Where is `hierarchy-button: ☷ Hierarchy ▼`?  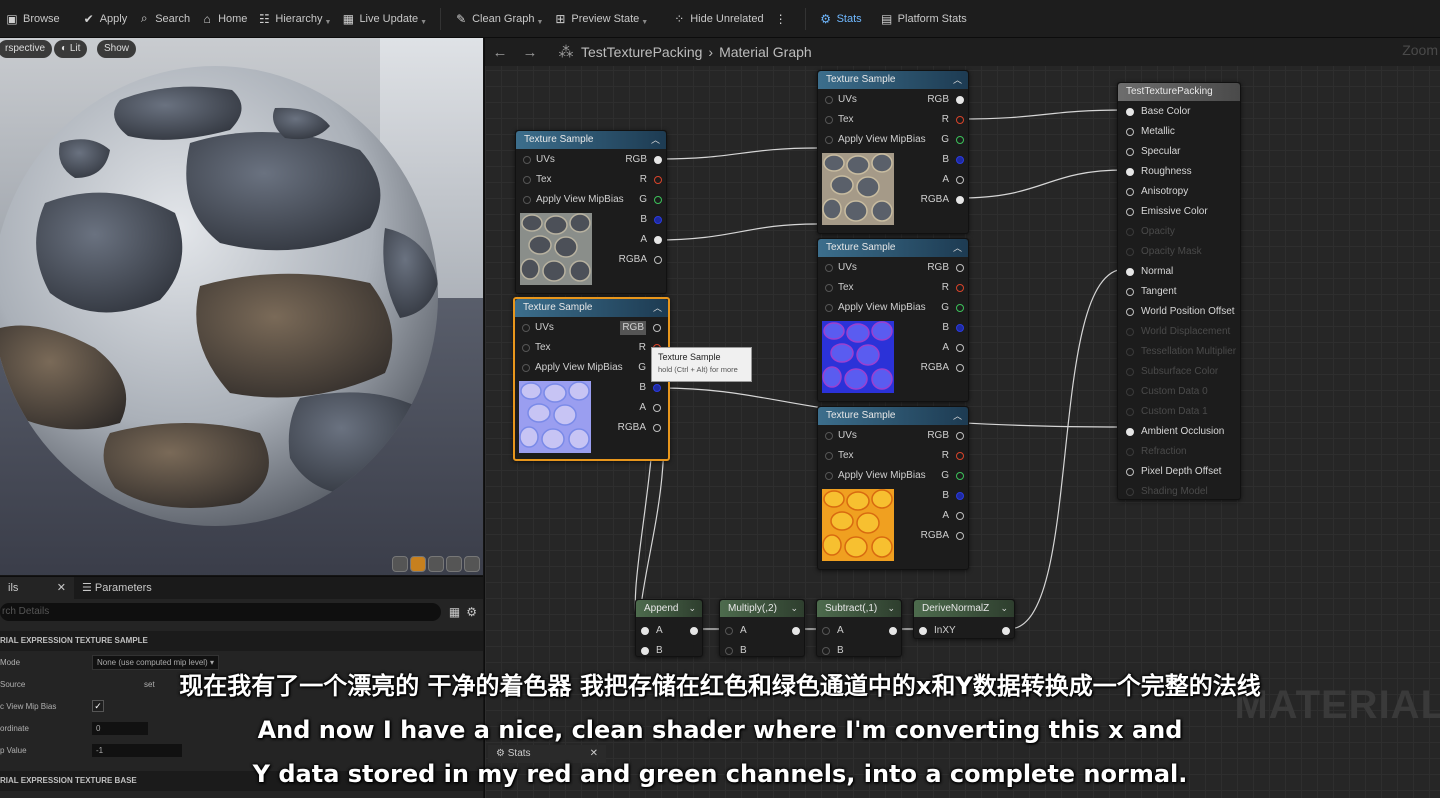 hierarchy-button: ☷ Hierarchy ▼ is located at coordinates (294, 19).